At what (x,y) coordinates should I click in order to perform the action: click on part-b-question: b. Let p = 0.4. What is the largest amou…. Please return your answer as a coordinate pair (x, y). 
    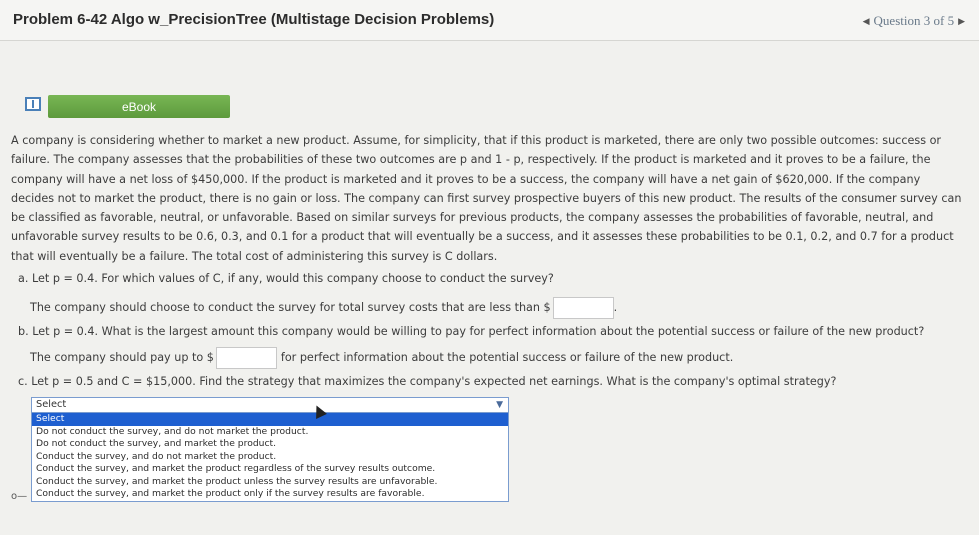
    Looking at the image, I should click on (471, 331).